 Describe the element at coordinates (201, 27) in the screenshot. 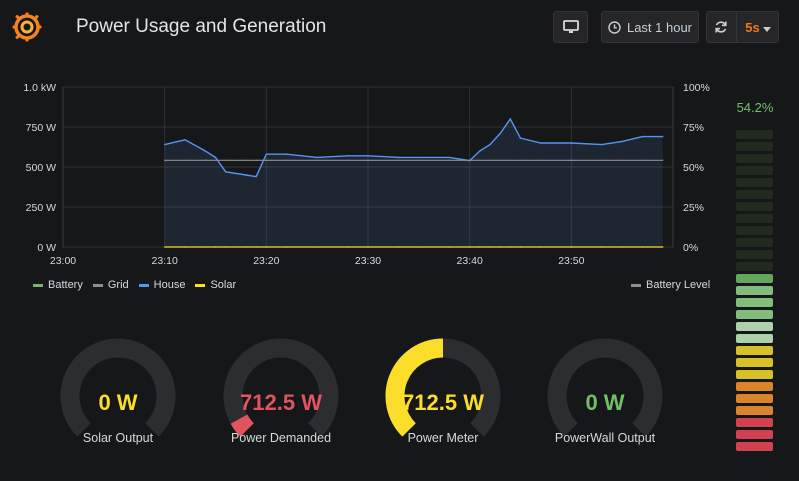

I see `dashboard-title: Power Usage and Generation` at that location.